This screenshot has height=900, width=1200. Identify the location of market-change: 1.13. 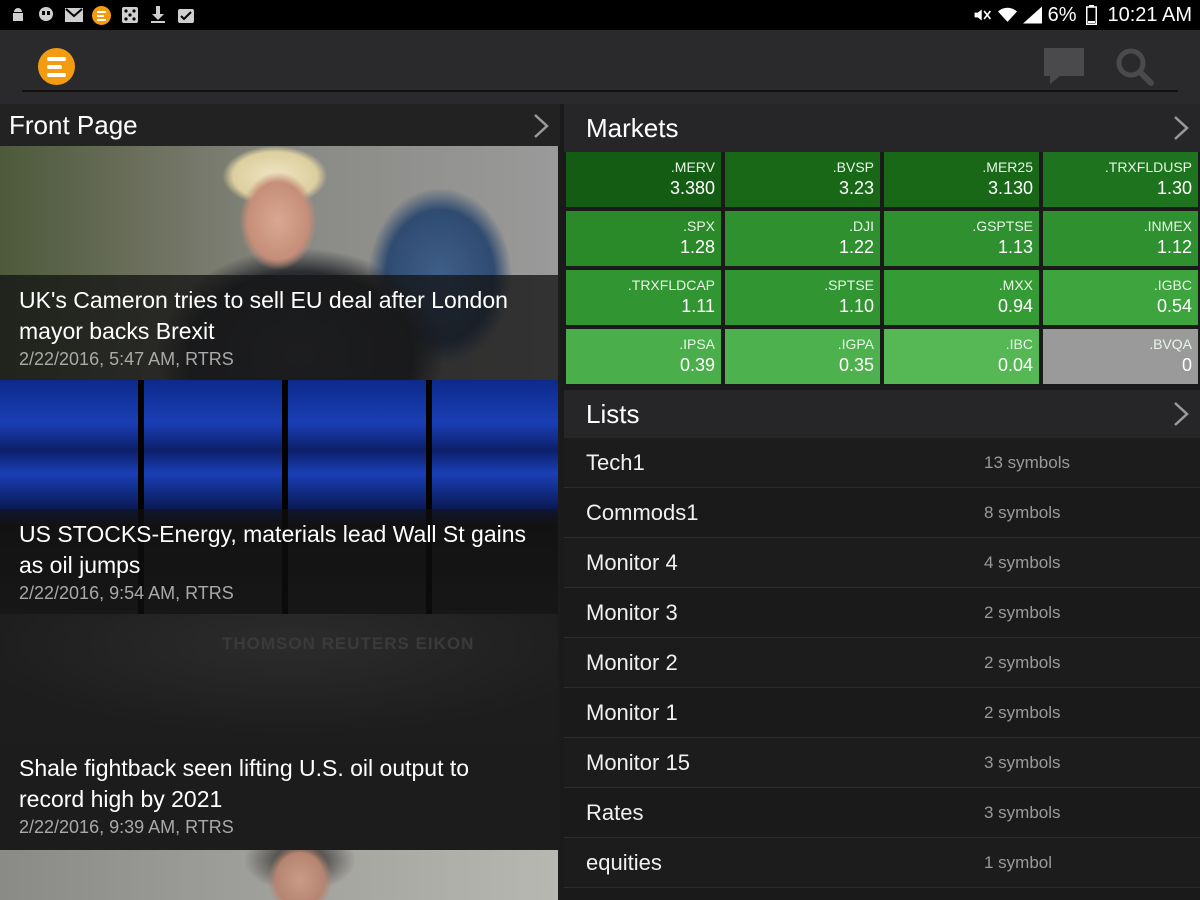
(1015, 247).